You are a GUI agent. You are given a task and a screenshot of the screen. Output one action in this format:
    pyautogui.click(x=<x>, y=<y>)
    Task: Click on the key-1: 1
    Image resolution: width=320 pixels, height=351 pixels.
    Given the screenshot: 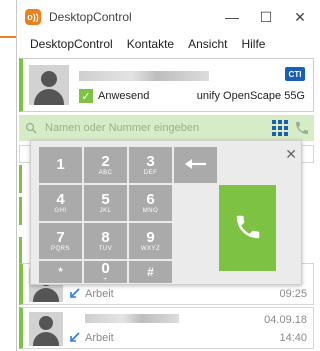 What is the action you would take?
    pyautogui.click(x=60, y=165)
    